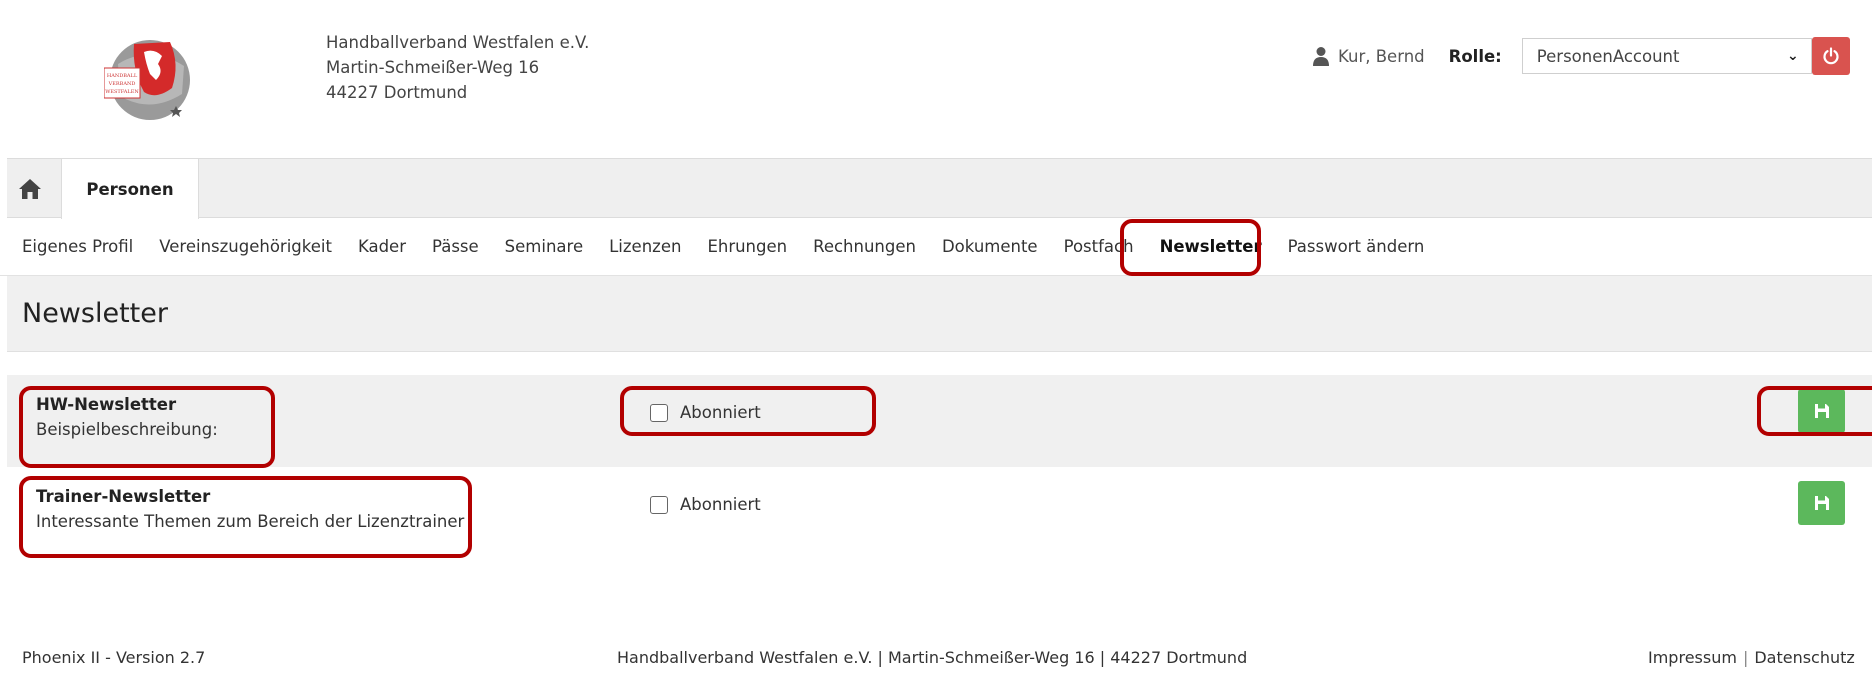 This screenshot has height=679, width=1872. Describe the element at coordinates (1804, 657) in the screenshot. I see `datenschutz-link: Datenschutz` at that location.